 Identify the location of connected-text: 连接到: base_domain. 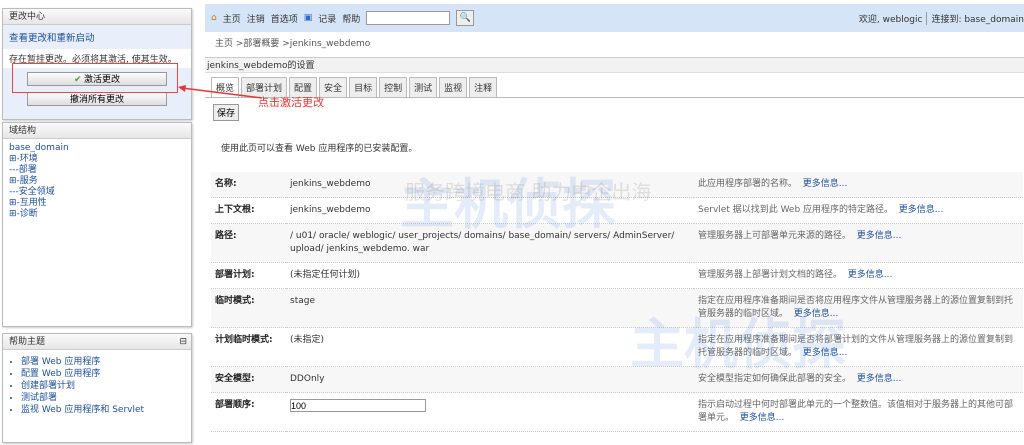
(975, 18).